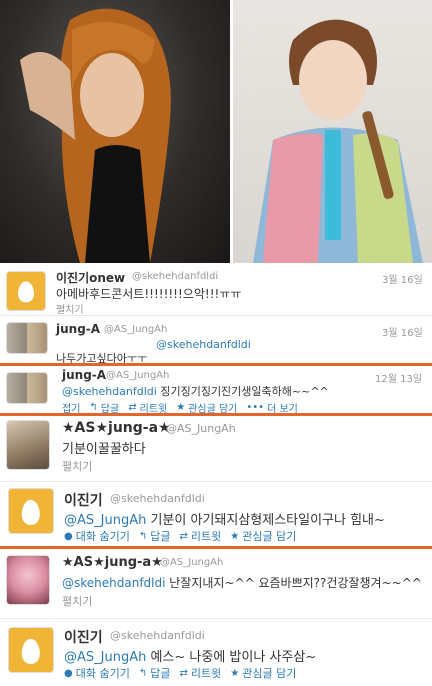 Image resolution: width=432 pixels, height=686 pixels. Describe the element at coordinates (216, 449) in the screenshot. I see `tweet-4: ★AS★jung-a★ @AS_JungAh 기분이꿀꿀하다 펼치기` at that location.